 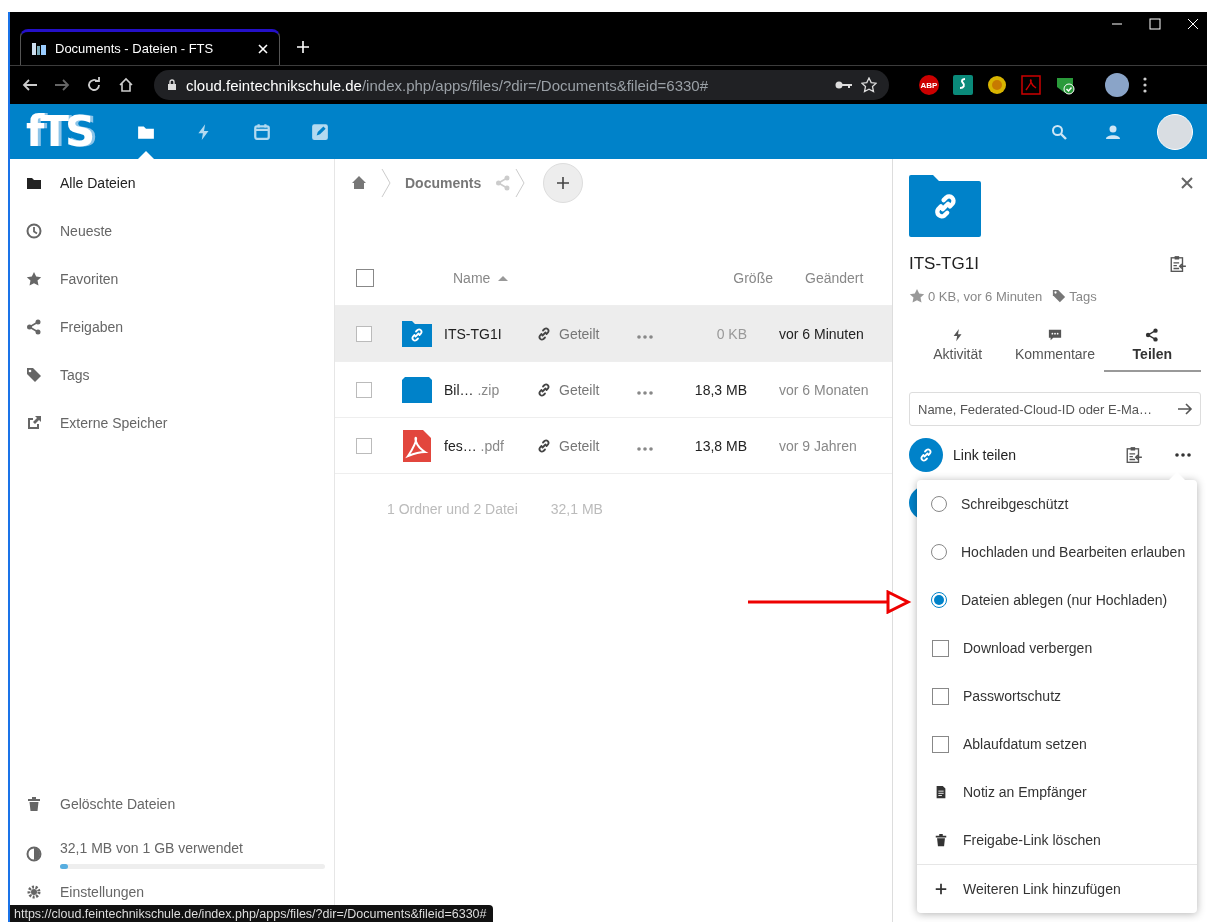 I want to click on file-row: ITS-TG1I Geteilt 0 KB vor 6 Minuten, so click(x=613, y=334).